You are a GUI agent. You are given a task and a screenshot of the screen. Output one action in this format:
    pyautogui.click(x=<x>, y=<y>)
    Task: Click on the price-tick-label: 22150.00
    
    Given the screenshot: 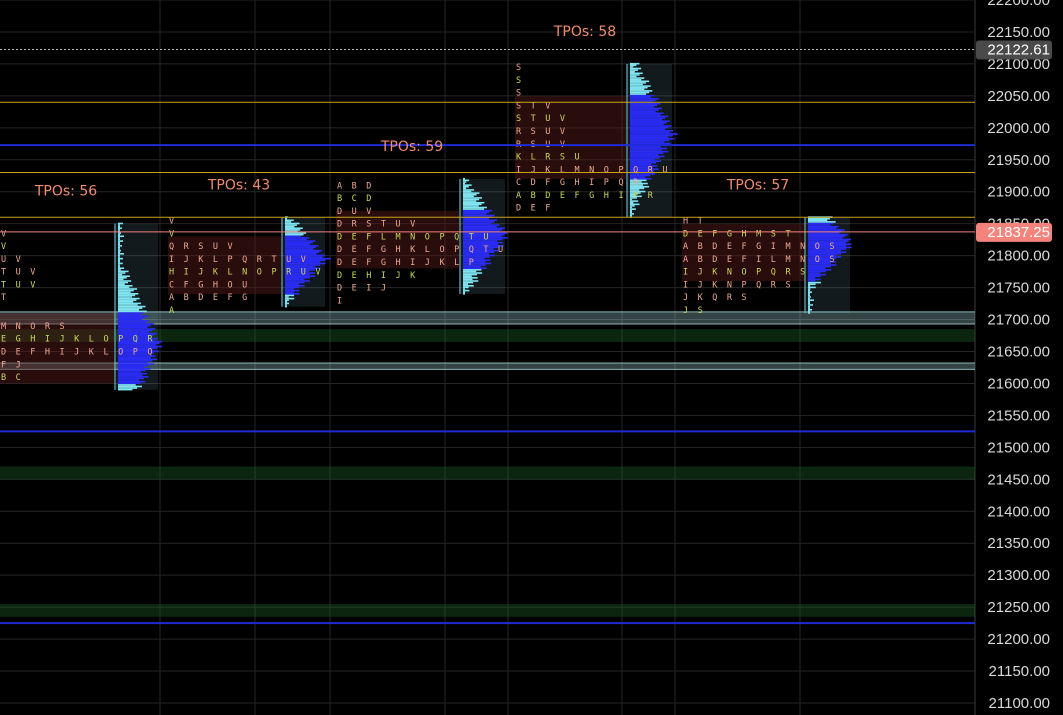 What is the action you would take?
    pyautogui.click(x=1018, y=32)
    